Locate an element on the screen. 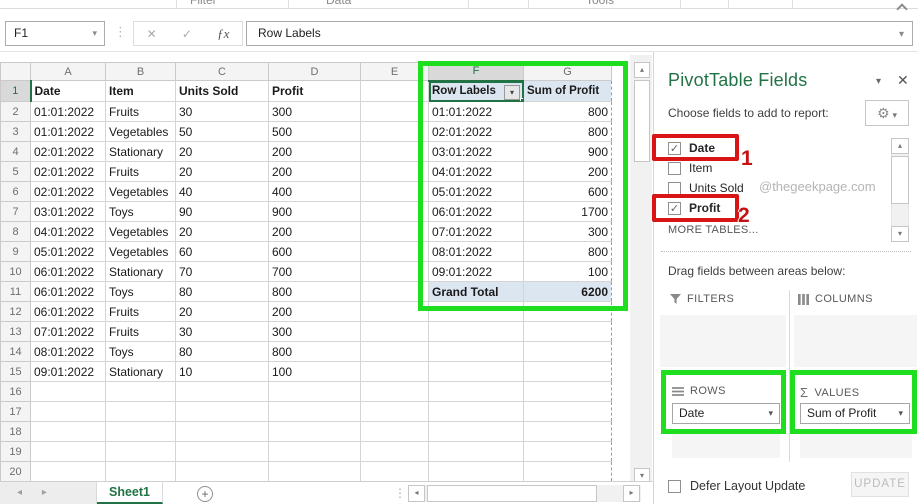 The image size is (918, 504). grid-cell: 20 is located at coordinates (222, 151).